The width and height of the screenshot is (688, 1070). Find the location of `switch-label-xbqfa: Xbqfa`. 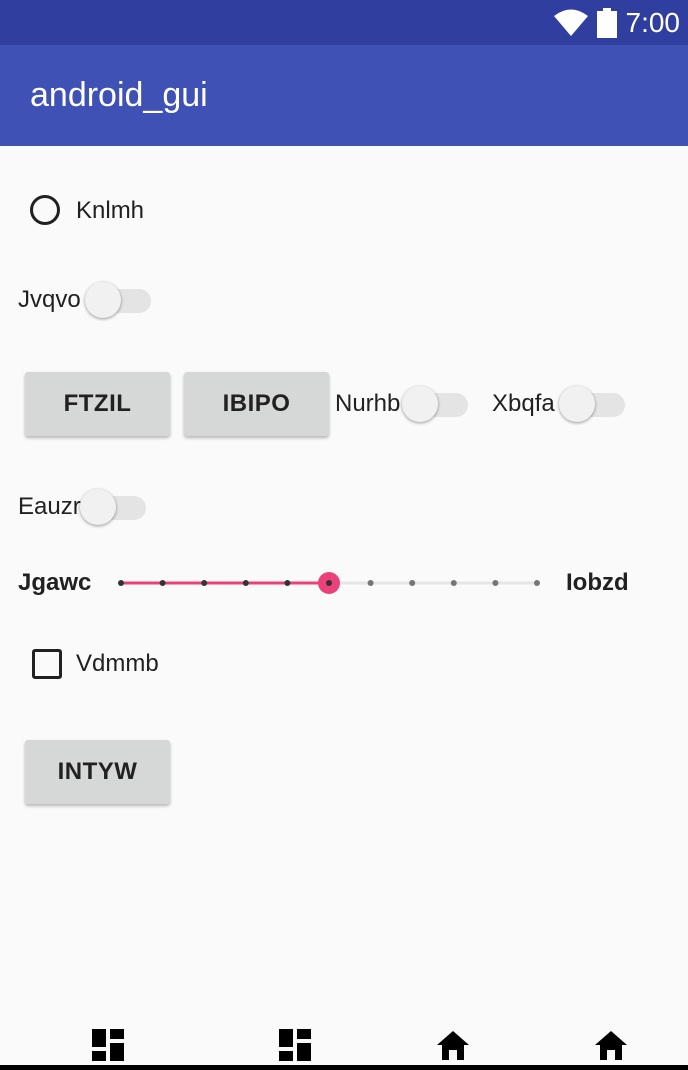

switch-label-xbqfa: Xbqfa is located at coordinates (523, 403).